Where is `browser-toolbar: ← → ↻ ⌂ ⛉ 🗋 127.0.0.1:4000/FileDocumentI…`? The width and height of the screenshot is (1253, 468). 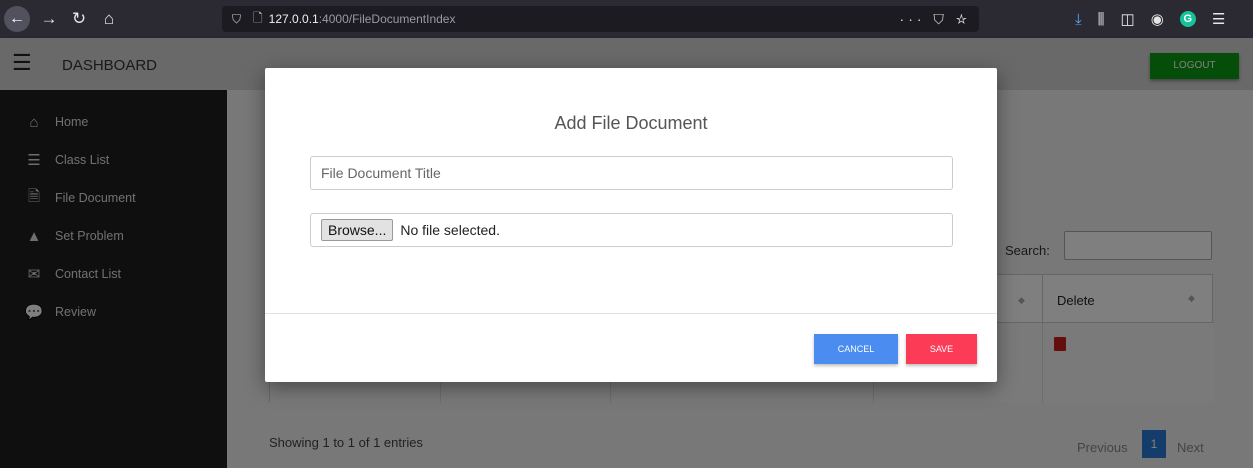 browser-toolbar: ← → ↻ ⌂ ⛉ 🗋 127.0.0.1:4000/FileDocumentI… is located at coordinates (626, 19).